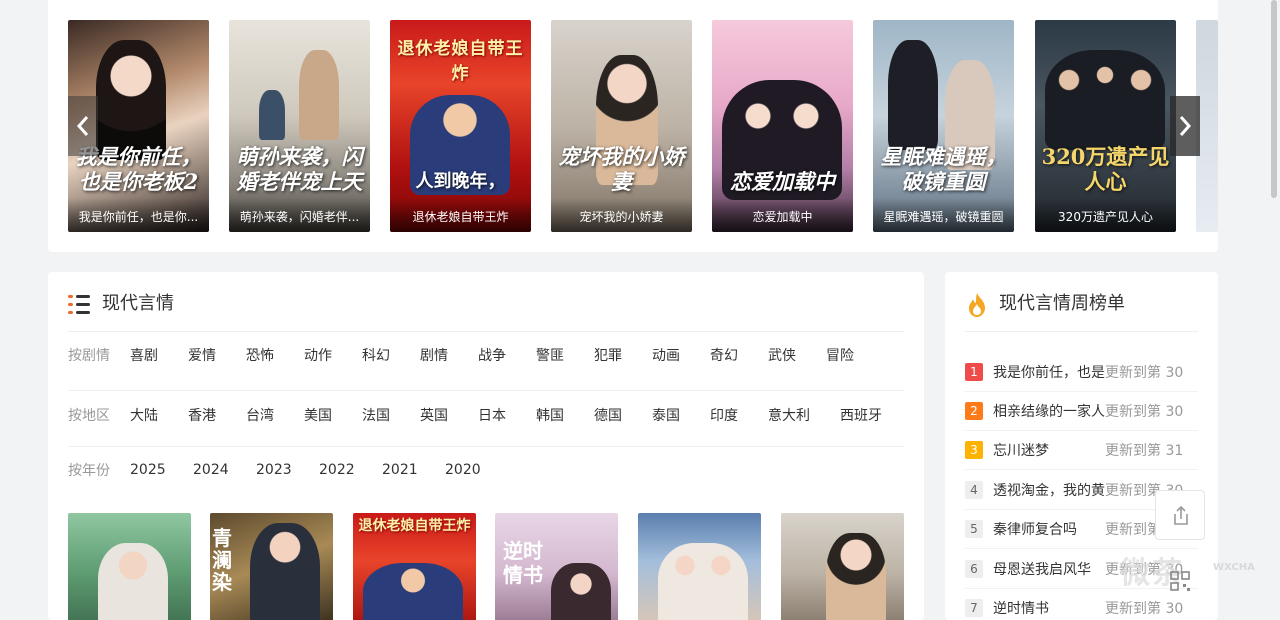 The height and width of the screenshot is (620, 1280). Describe the element at coordinates (299, 169) in the screenshot. I see `poster-art-title: 萌孙来袭，闪婚老伴宠上天` at that location.